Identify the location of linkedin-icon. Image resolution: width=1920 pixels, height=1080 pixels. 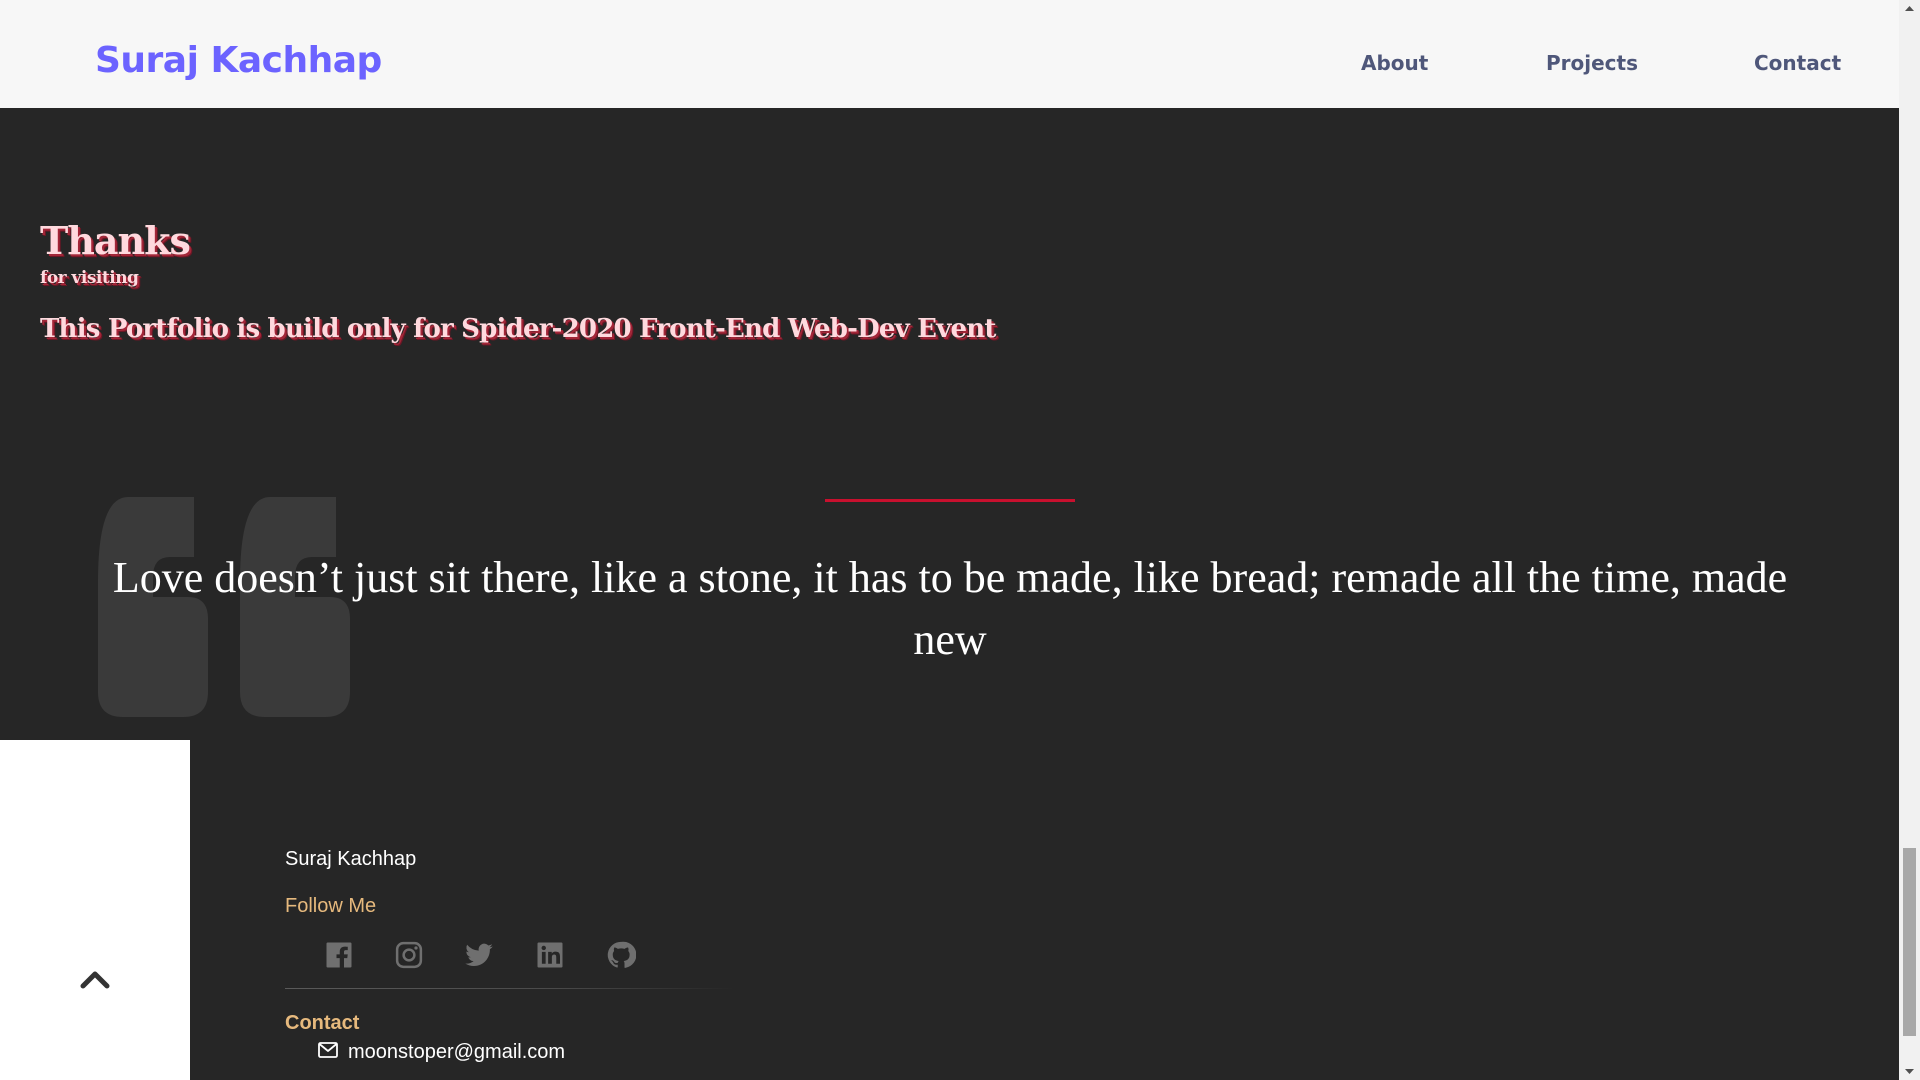
(550, 955).